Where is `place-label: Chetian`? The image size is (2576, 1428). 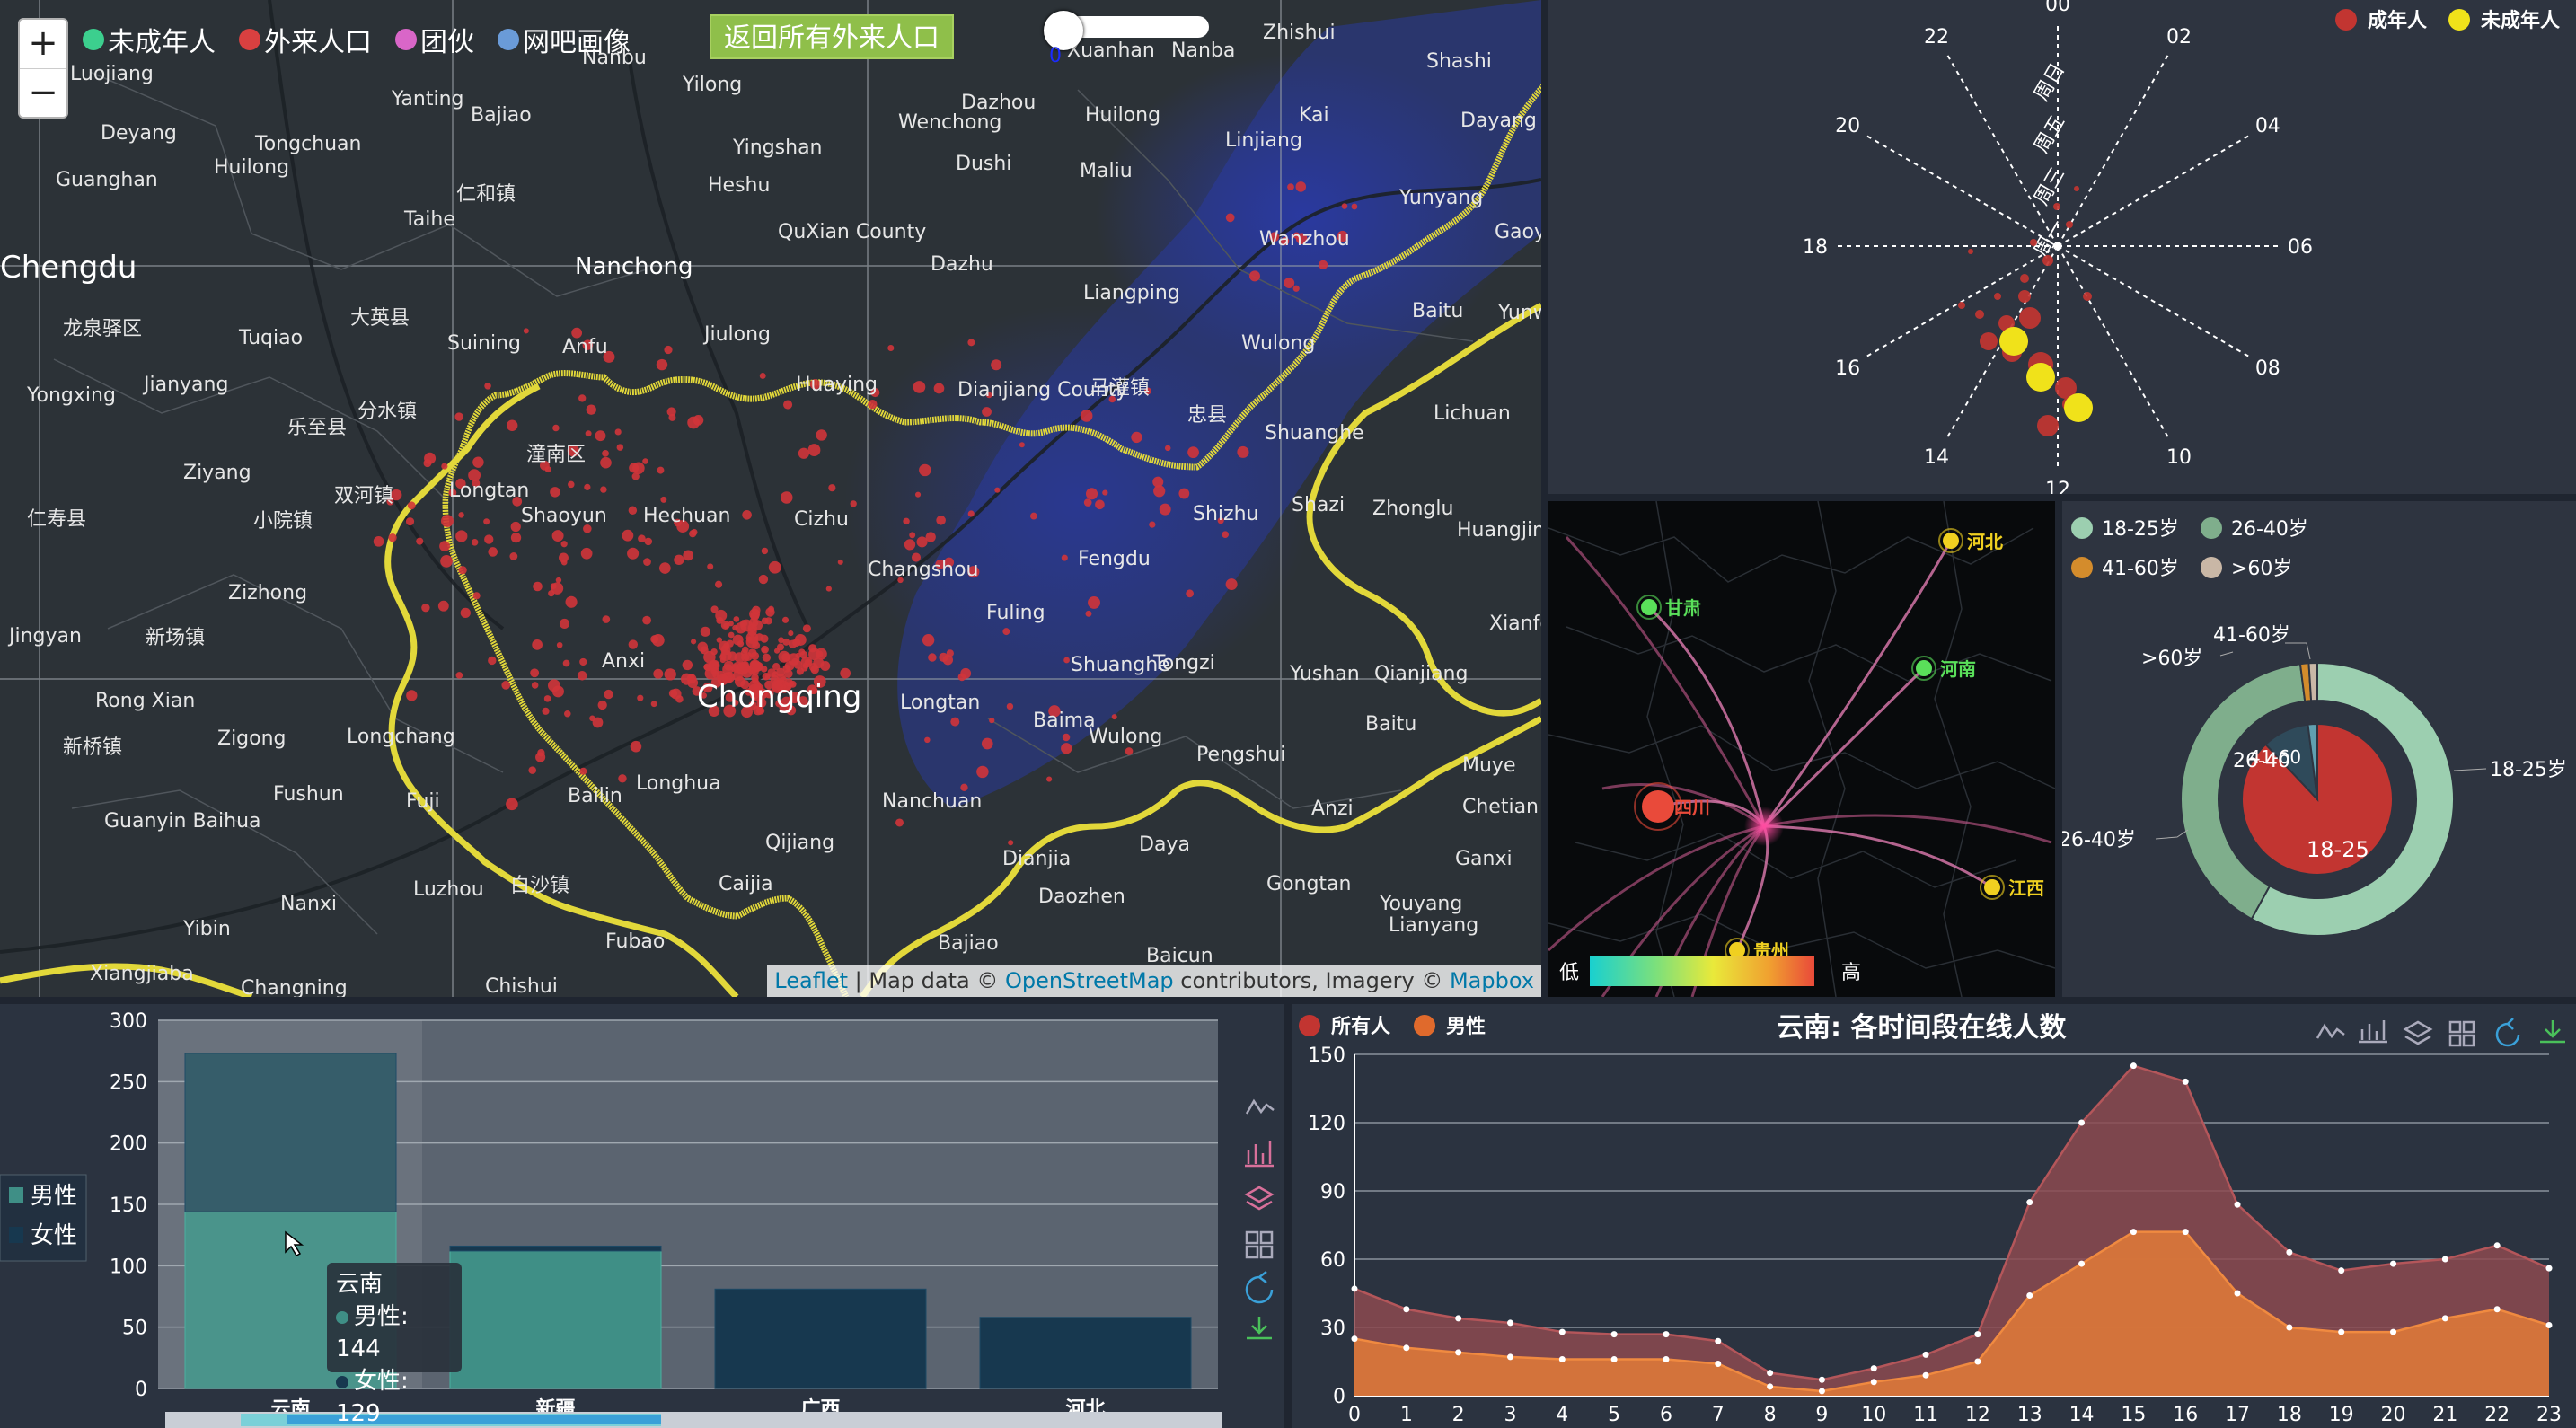 place-label: Chetian is located at coordinates (1500, 807).